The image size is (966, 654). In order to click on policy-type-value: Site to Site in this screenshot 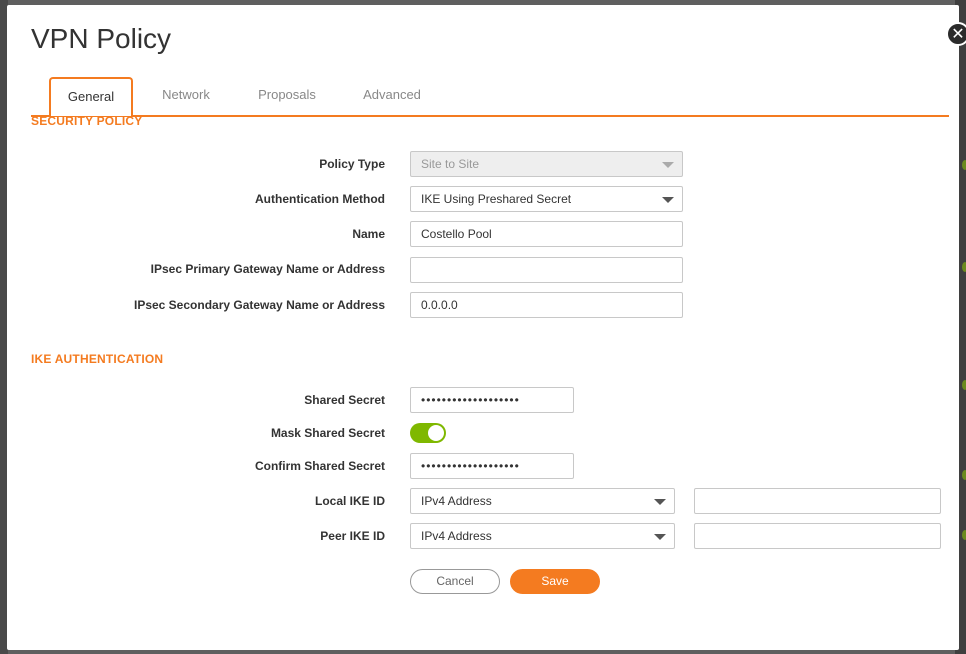, I will do `click(450, 164)`.